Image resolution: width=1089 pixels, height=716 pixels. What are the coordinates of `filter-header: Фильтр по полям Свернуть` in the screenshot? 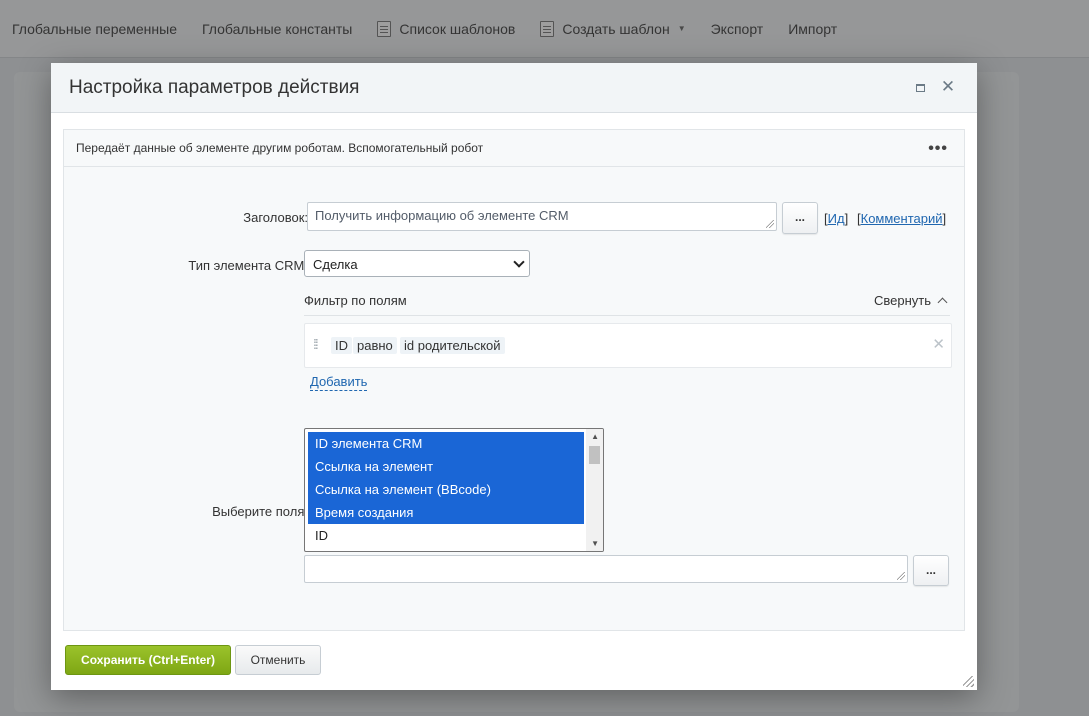 It's located at (627, 303).